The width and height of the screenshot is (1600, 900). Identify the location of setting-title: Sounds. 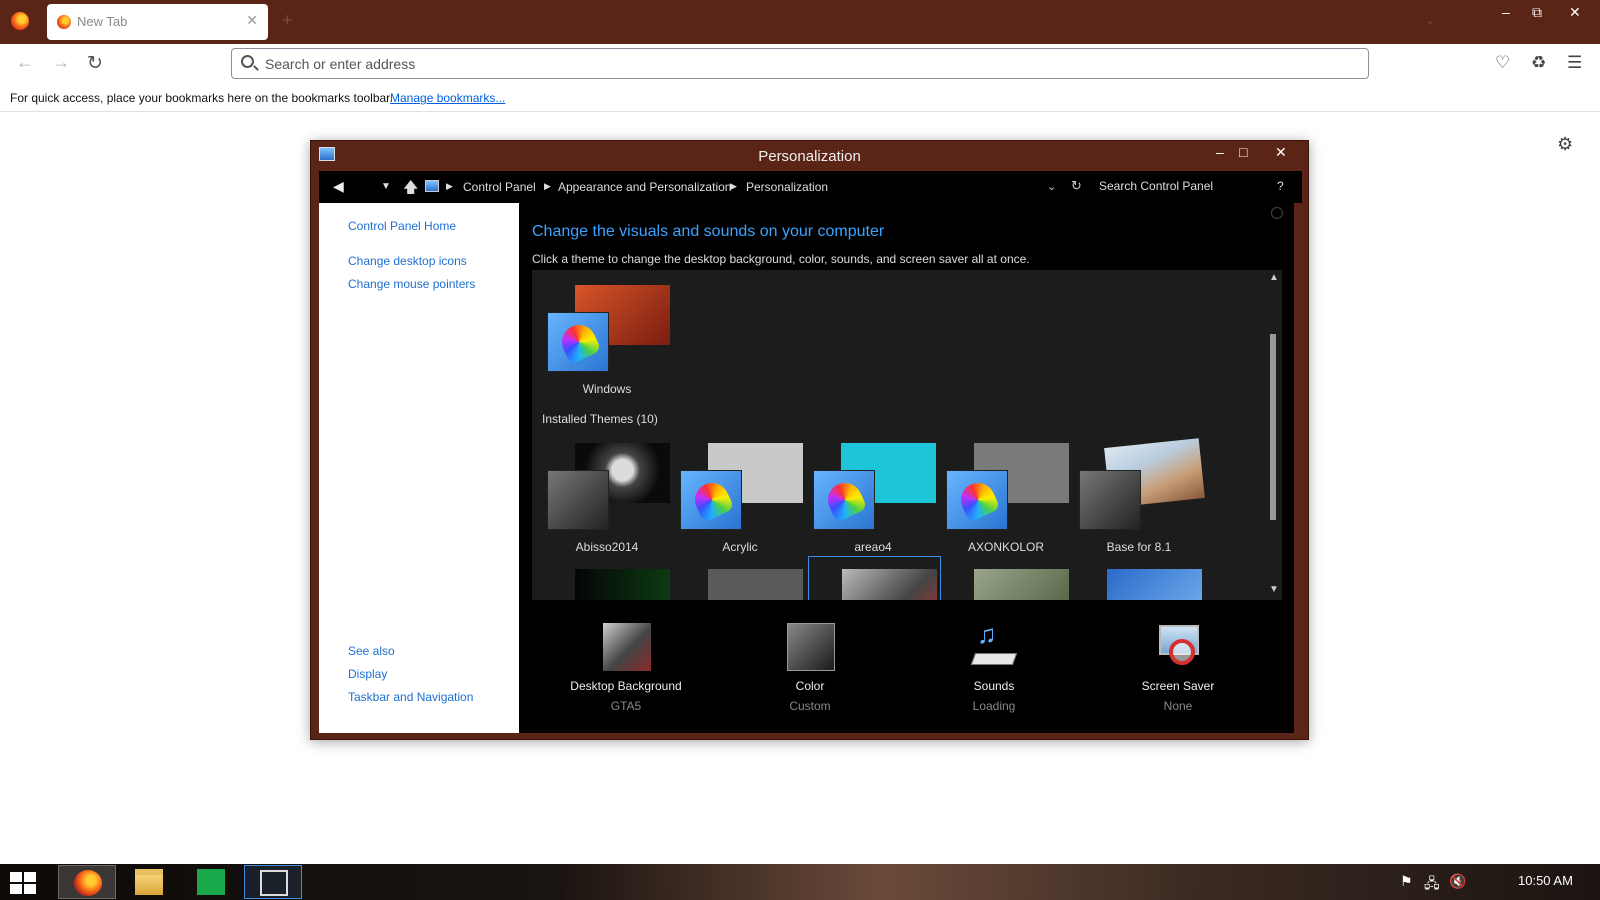
(994, 686).